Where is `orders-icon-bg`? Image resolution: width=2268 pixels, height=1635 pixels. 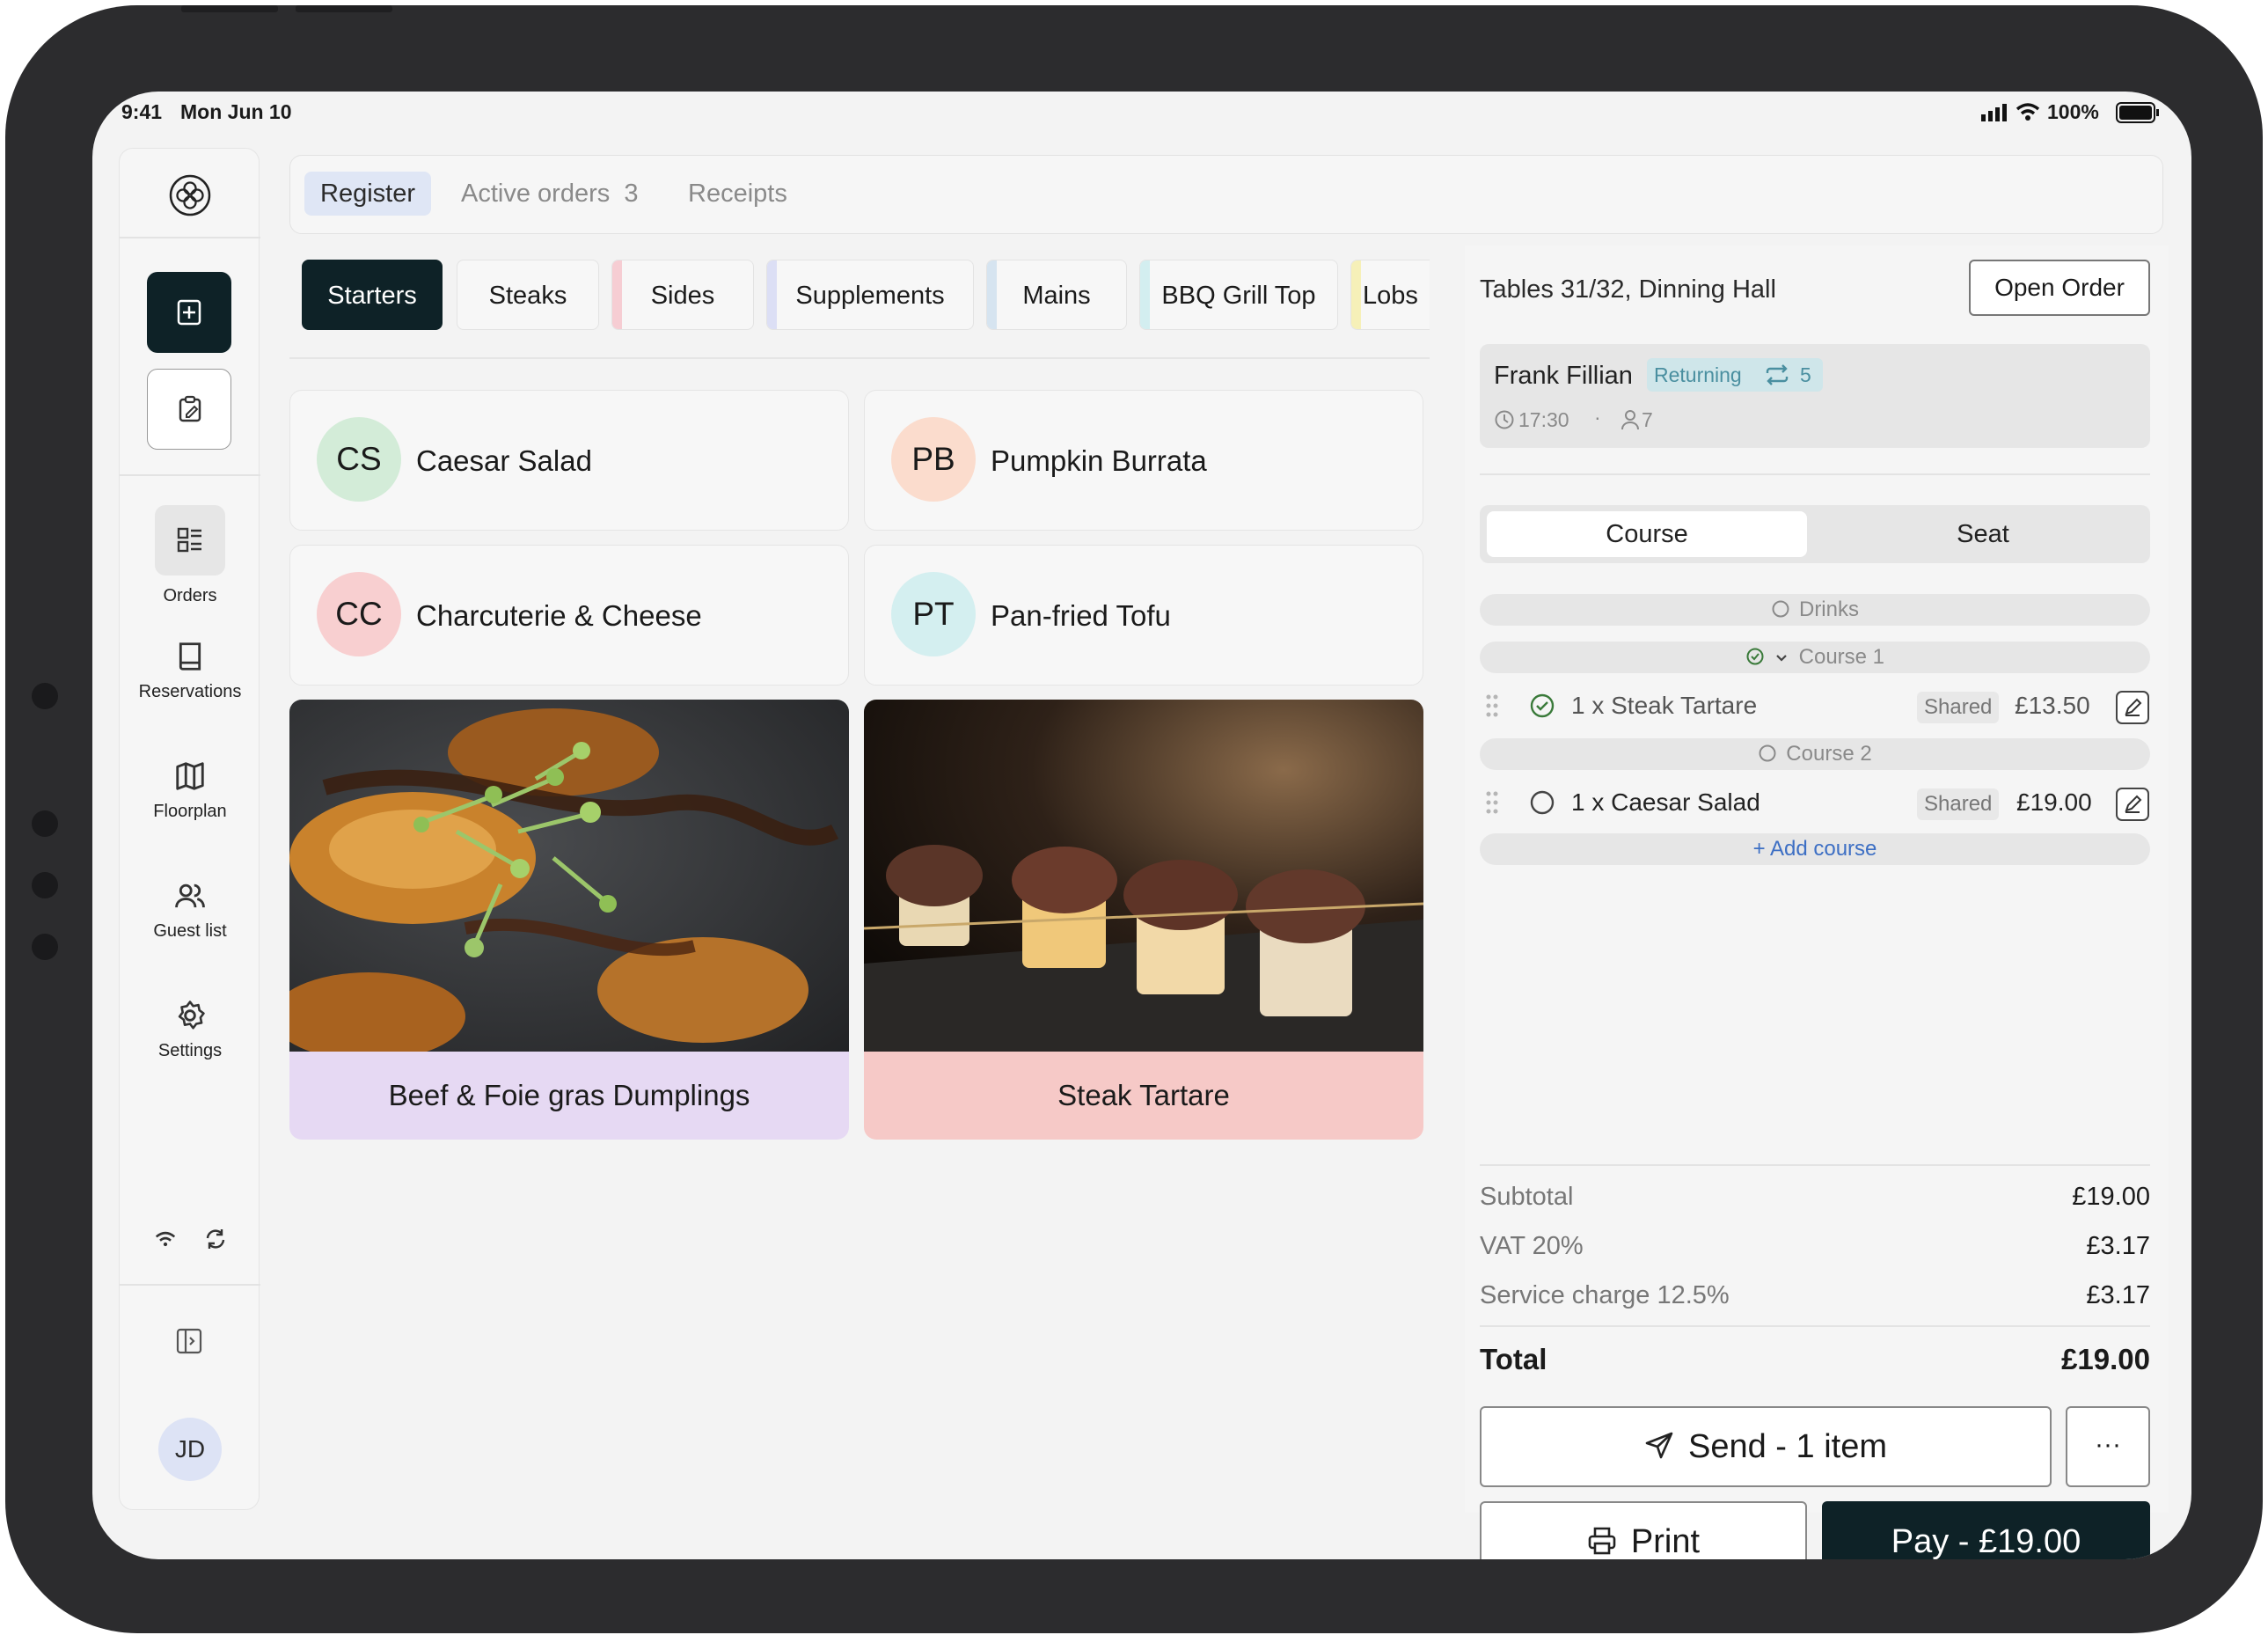
orders-icon-bg is located at coordinates (190, 541).